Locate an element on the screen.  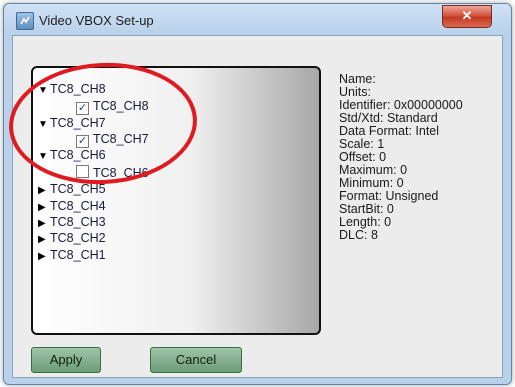
tree-node-tc8-ch3: ▶ TC8_CH3 is located at coordinates (72, 223).